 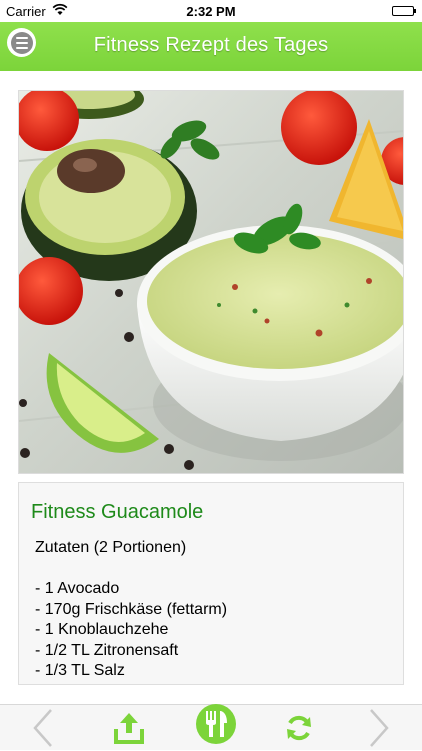 I want to click on refresh-button, so click(x=299, y=728).